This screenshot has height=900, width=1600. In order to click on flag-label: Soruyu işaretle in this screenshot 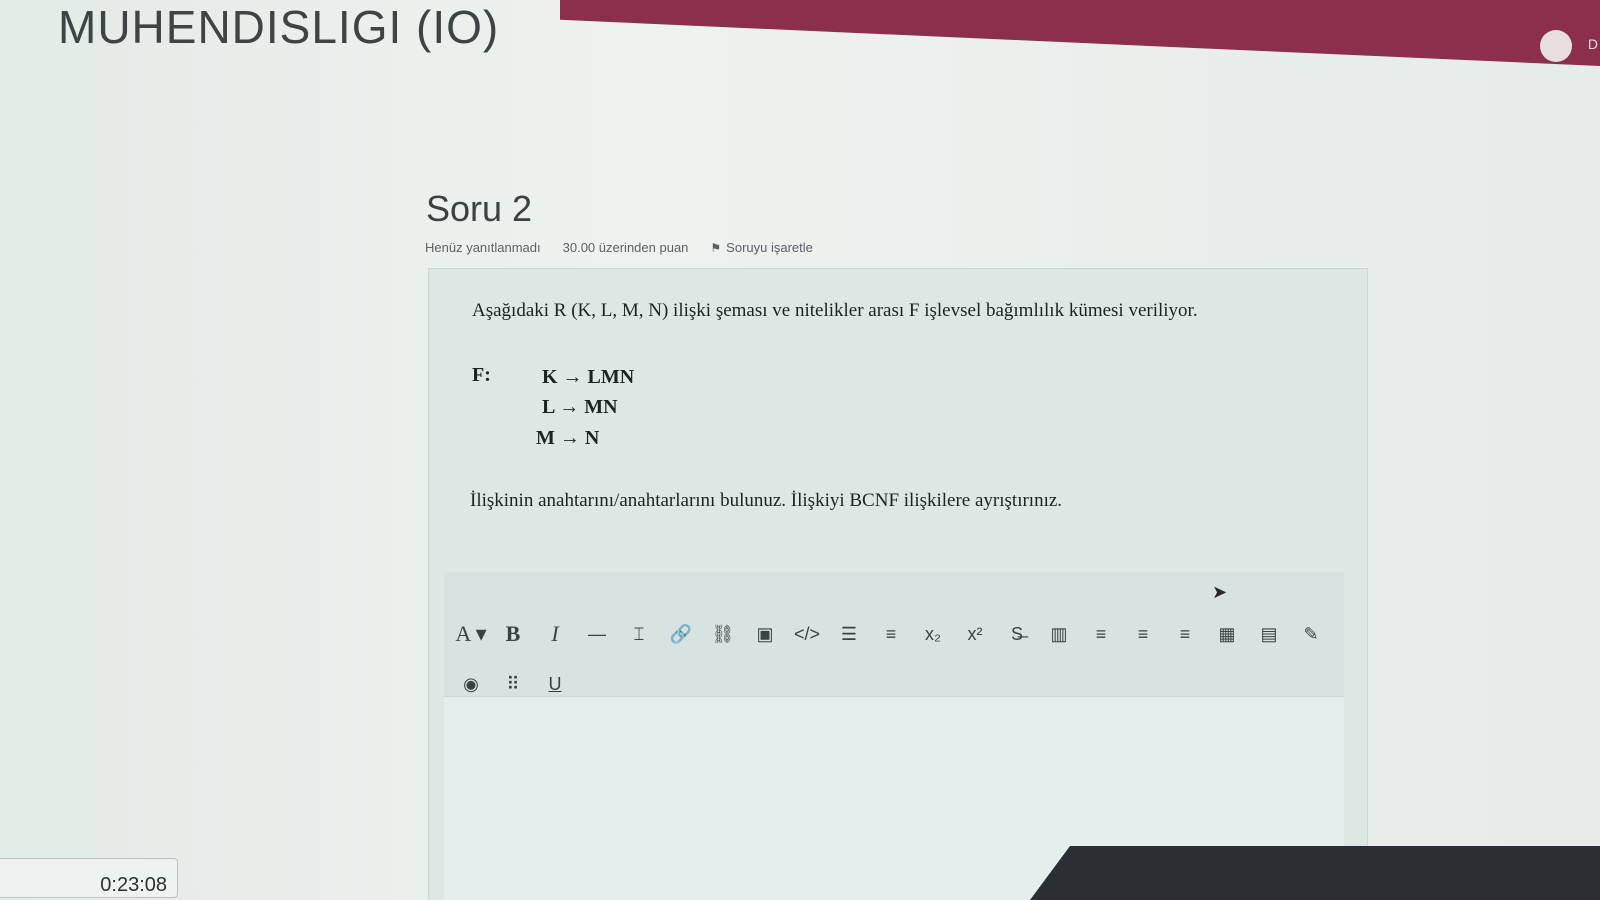, I will do `click(769, 247)`.